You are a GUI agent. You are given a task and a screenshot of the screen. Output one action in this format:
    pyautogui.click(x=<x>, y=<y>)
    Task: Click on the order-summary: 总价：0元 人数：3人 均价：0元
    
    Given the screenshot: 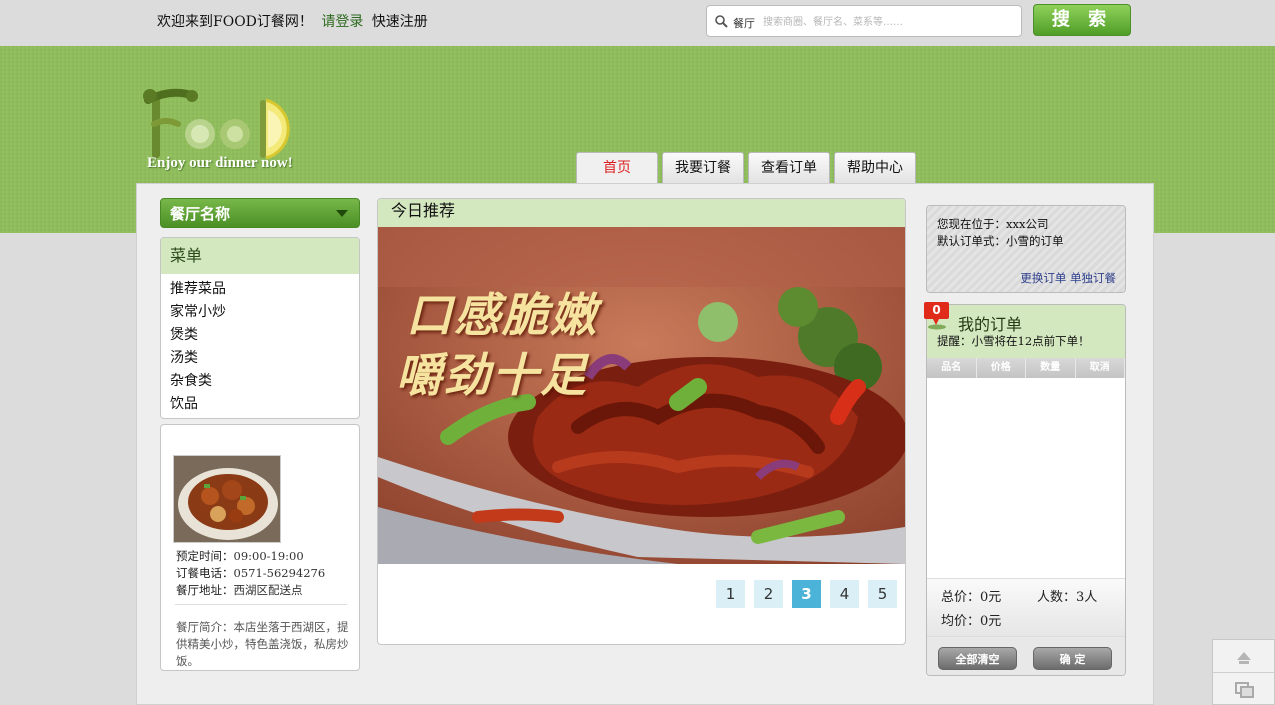 What is the action you would take?
    pyautogui.click(x=1026, y=607)
    